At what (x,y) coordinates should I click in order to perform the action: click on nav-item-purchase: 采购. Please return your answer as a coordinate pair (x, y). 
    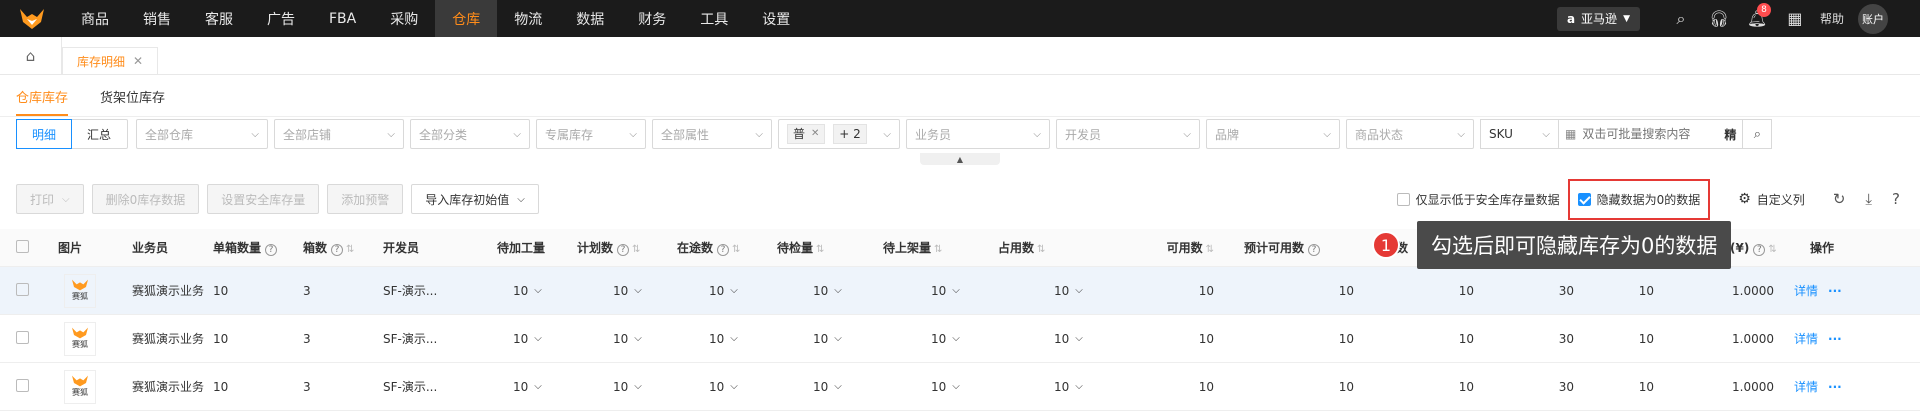
    Looking at the image, I should click on (404, 18).